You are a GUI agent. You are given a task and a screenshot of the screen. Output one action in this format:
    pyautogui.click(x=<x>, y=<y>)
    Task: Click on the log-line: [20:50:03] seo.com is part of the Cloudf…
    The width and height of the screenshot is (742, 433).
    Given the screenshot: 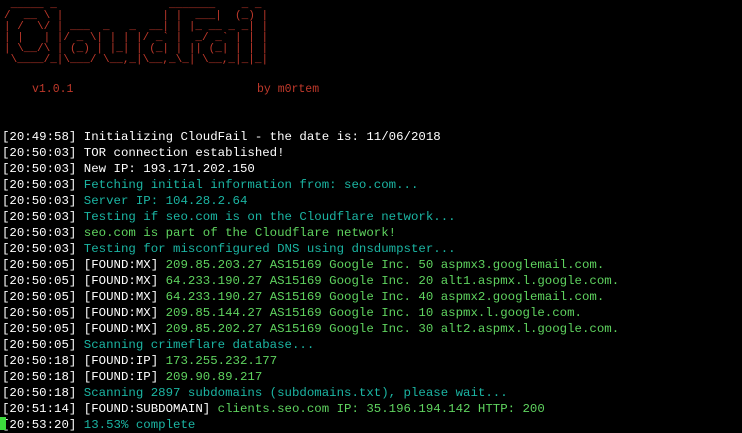 What is the action you would take?
    pyautogui.click(x=371, y=233)
    